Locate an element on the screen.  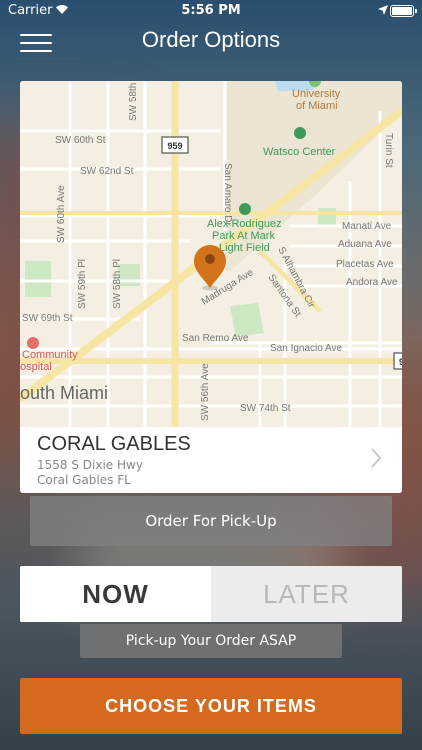
page-title: Order Options is located at coordinates (211, 39).